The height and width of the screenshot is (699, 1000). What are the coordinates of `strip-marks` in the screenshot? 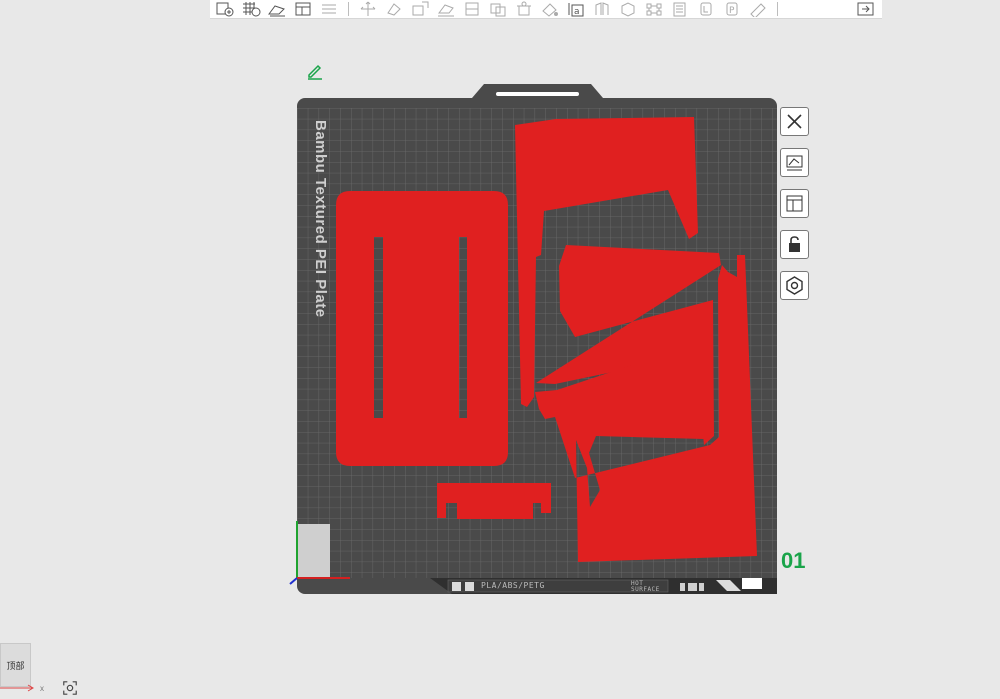 It's located at (692, 587).